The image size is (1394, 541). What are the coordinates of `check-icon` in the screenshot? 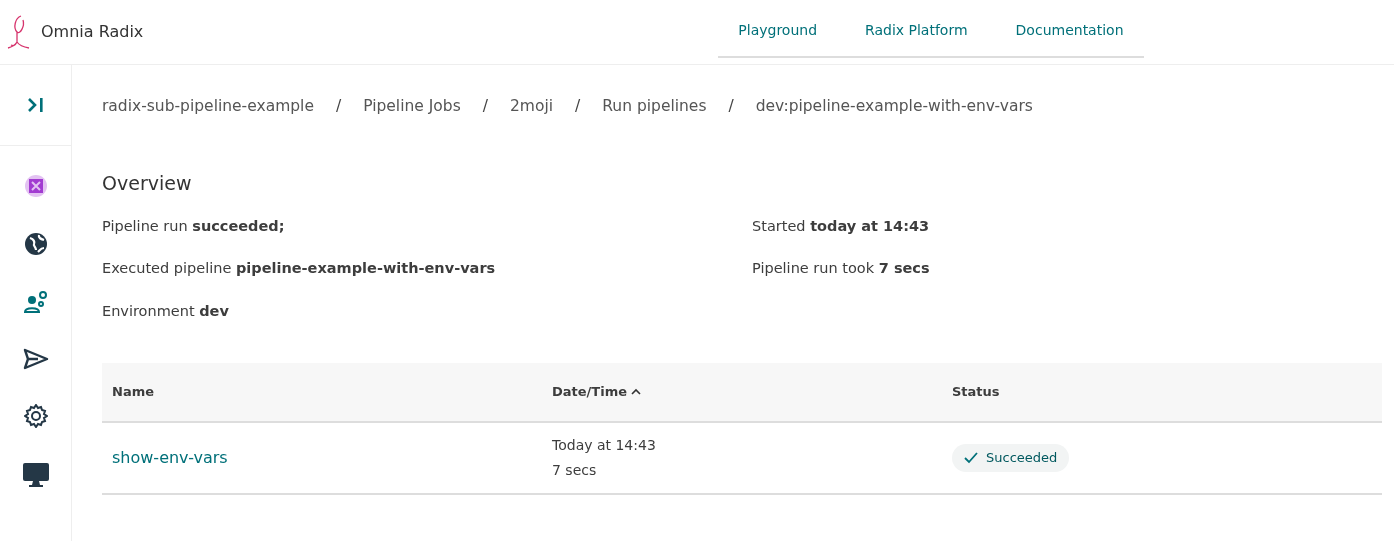 It's located at (971, 457).